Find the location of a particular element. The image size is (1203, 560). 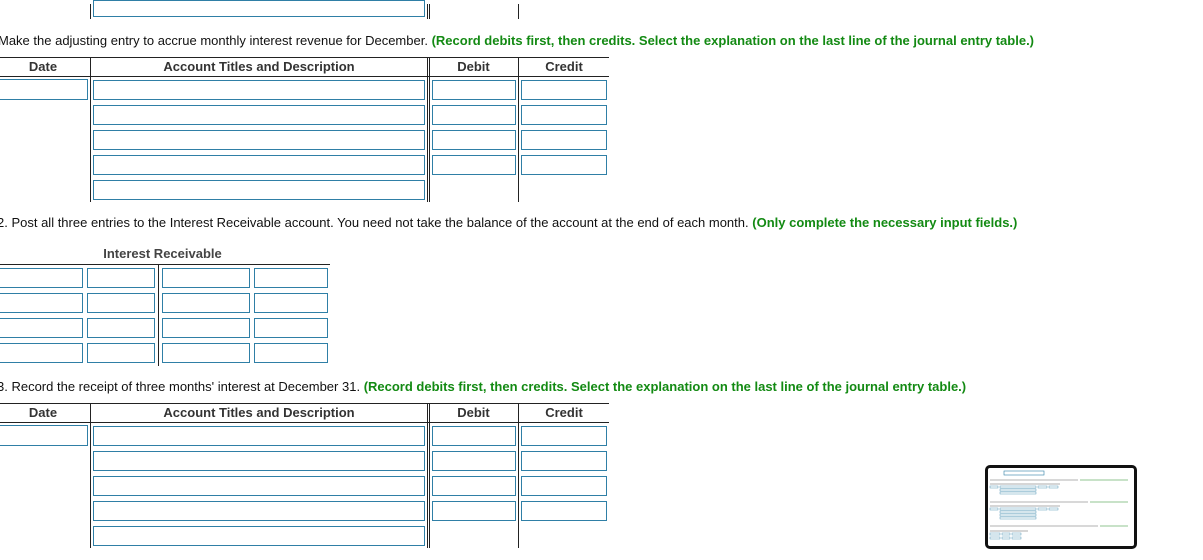

prev-account-field is located at coordinates (259, 8).